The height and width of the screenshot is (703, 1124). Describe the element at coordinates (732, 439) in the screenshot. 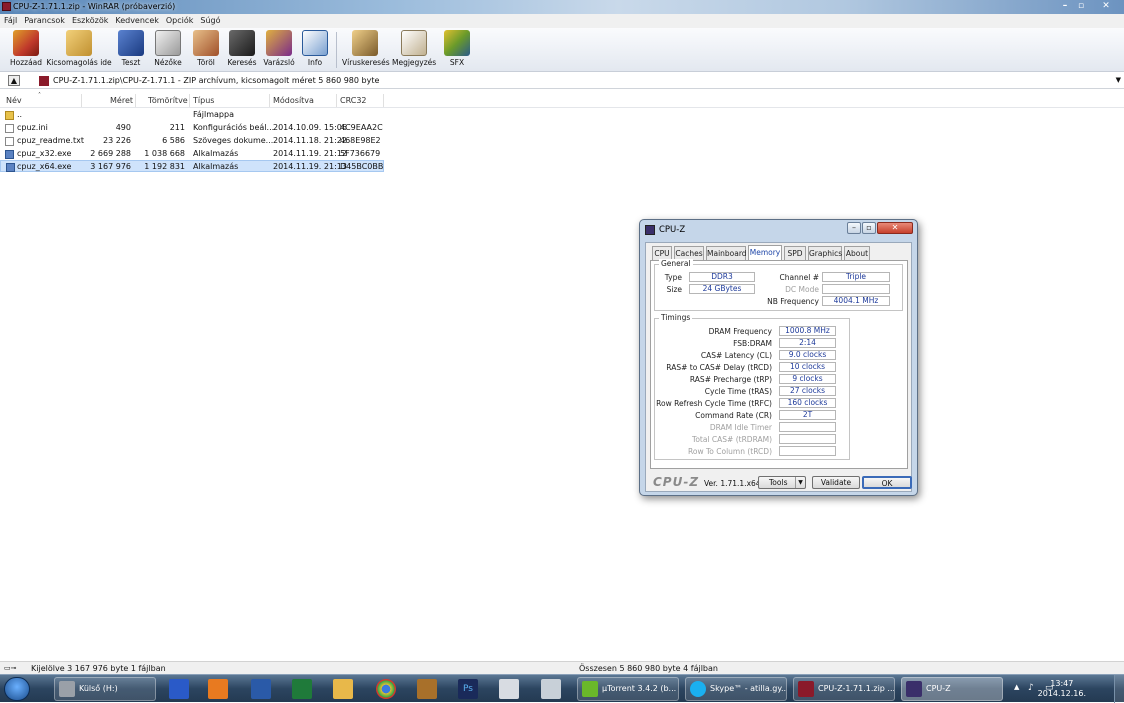

I see `timing-label: Total CAS# (tRDRAM)` at that location.